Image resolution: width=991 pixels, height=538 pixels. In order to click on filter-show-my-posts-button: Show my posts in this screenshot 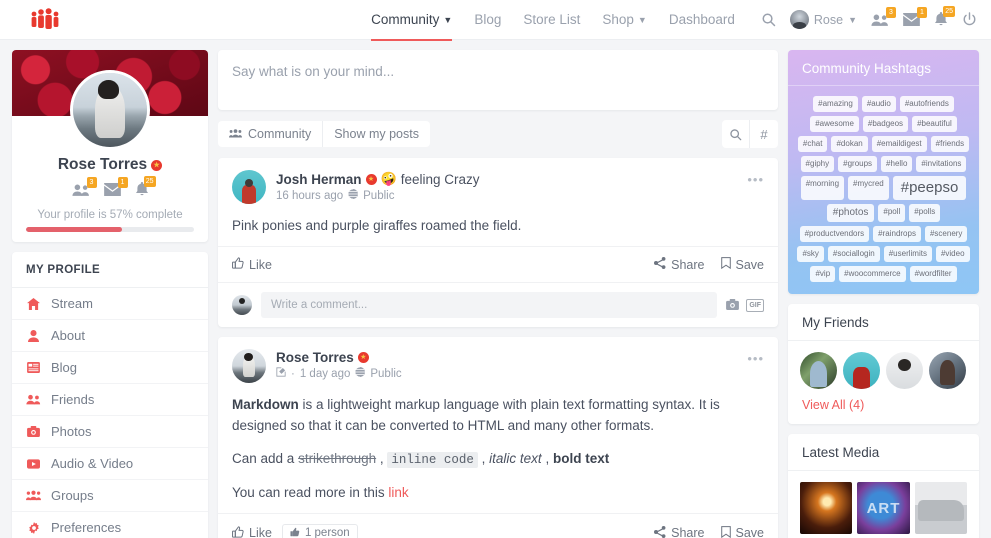, I will do `click(376, 134)`.